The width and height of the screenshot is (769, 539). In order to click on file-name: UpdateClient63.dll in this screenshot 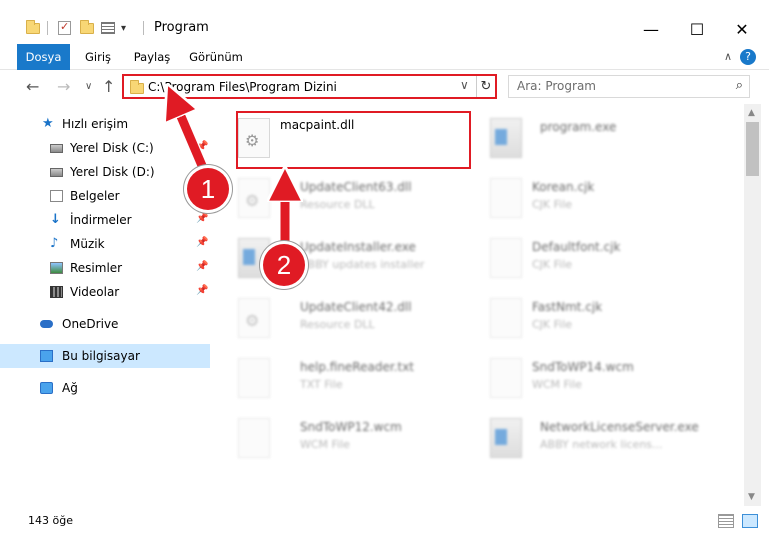, I will do `click(356, 187)`.